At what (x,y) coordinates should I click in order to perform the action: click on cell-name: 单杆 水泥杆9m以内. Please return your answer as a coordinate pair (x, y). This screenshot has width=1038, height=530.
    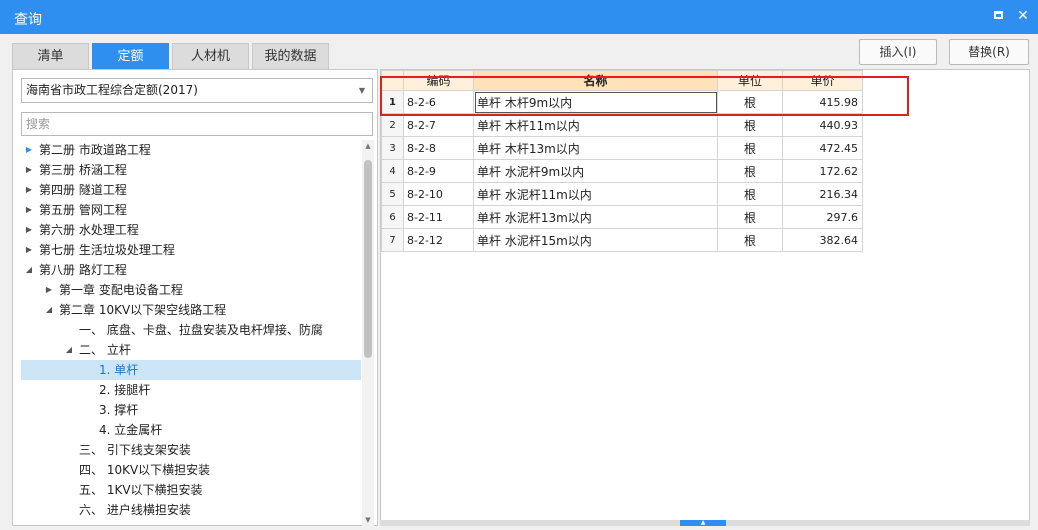
    Looking at the image, I should click on (595, 171).